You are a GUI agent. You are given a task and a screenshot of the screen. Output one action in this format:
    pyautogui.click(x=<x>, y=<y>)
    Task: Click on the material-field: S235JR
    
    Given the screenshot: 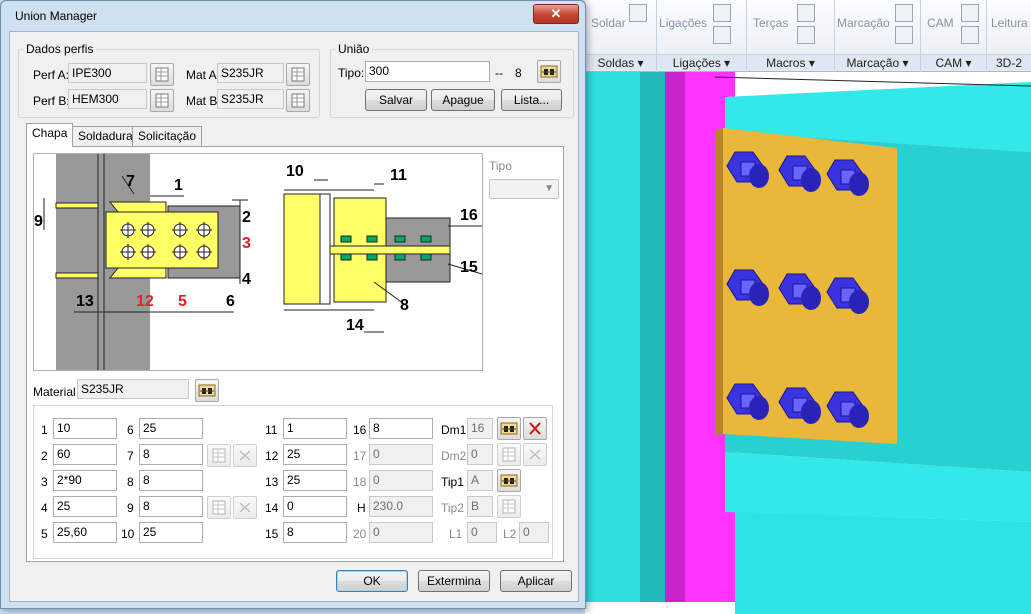 What is the action you would take?
    pyautogui.click(x=133, y=389)
    